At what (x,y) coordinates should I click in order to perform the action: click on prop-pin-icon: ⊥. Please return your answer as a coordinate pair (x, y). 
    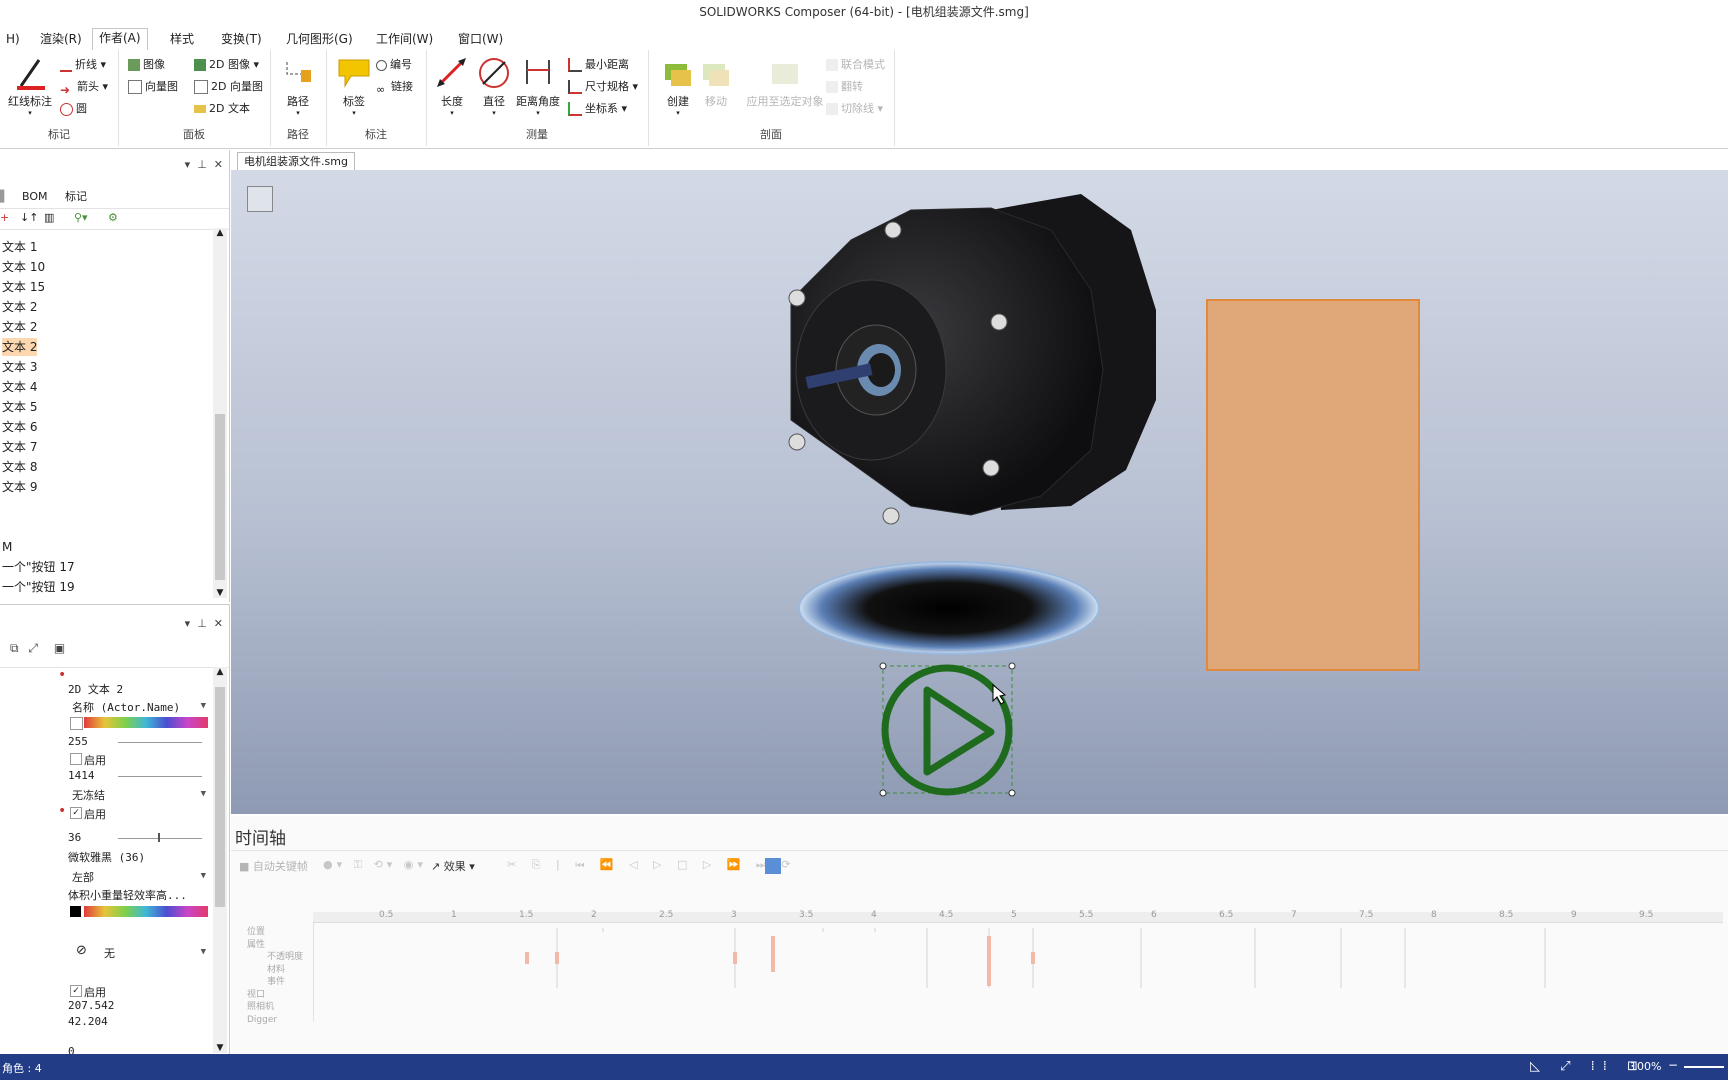
    Looking at the image, I should click on (202, 623).